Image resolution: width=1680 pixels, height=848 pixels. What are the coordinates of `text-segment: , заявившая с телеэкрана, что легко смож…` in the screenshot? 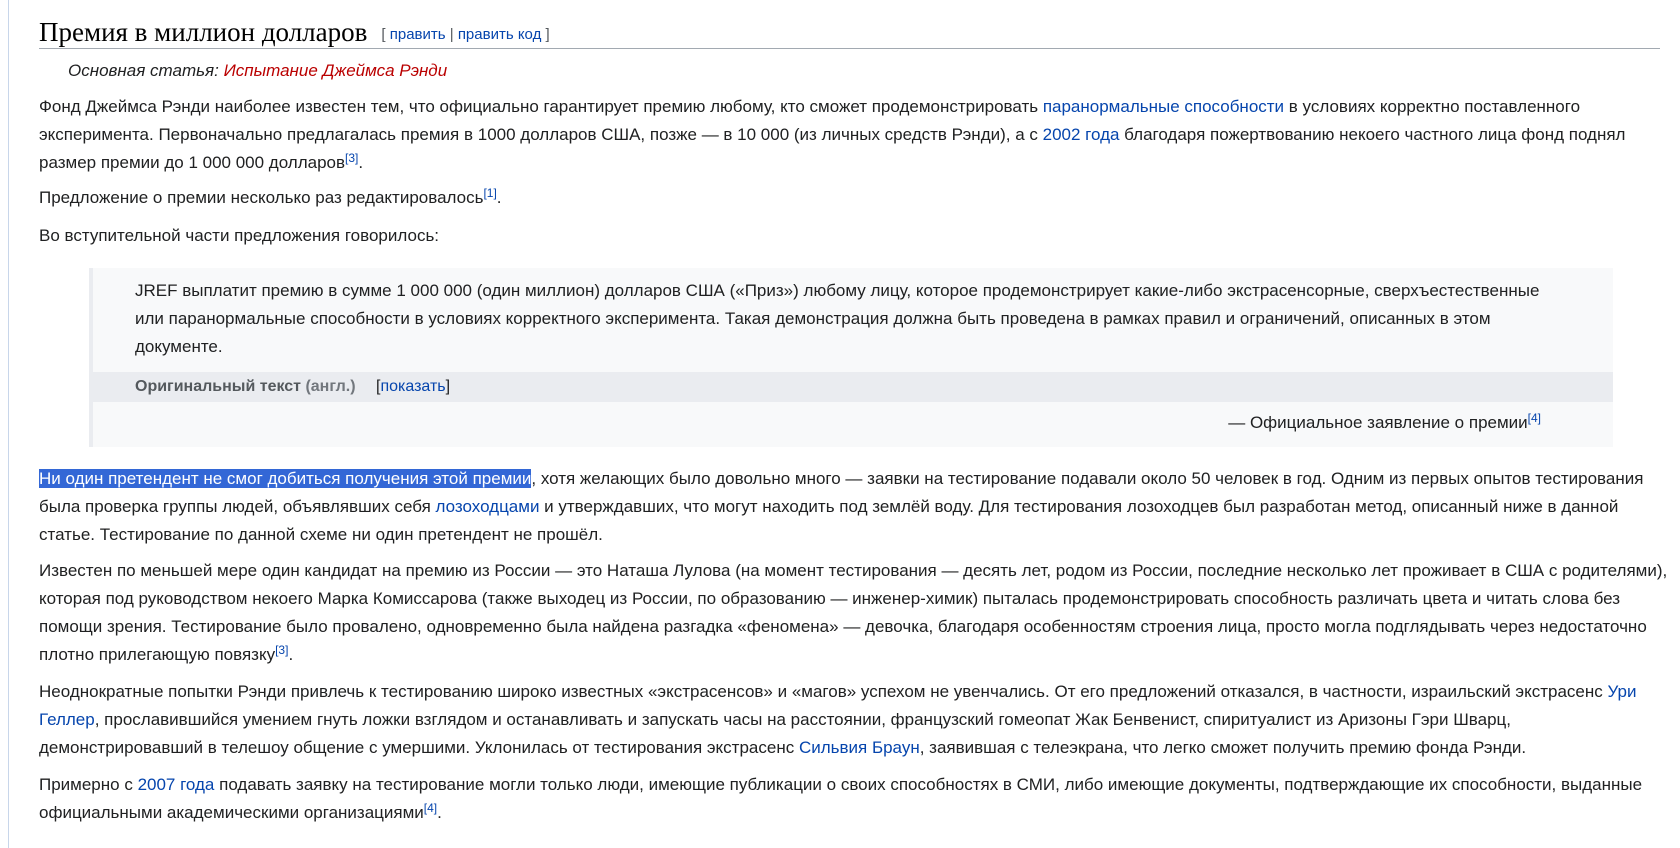 It's located at (1223, 747).